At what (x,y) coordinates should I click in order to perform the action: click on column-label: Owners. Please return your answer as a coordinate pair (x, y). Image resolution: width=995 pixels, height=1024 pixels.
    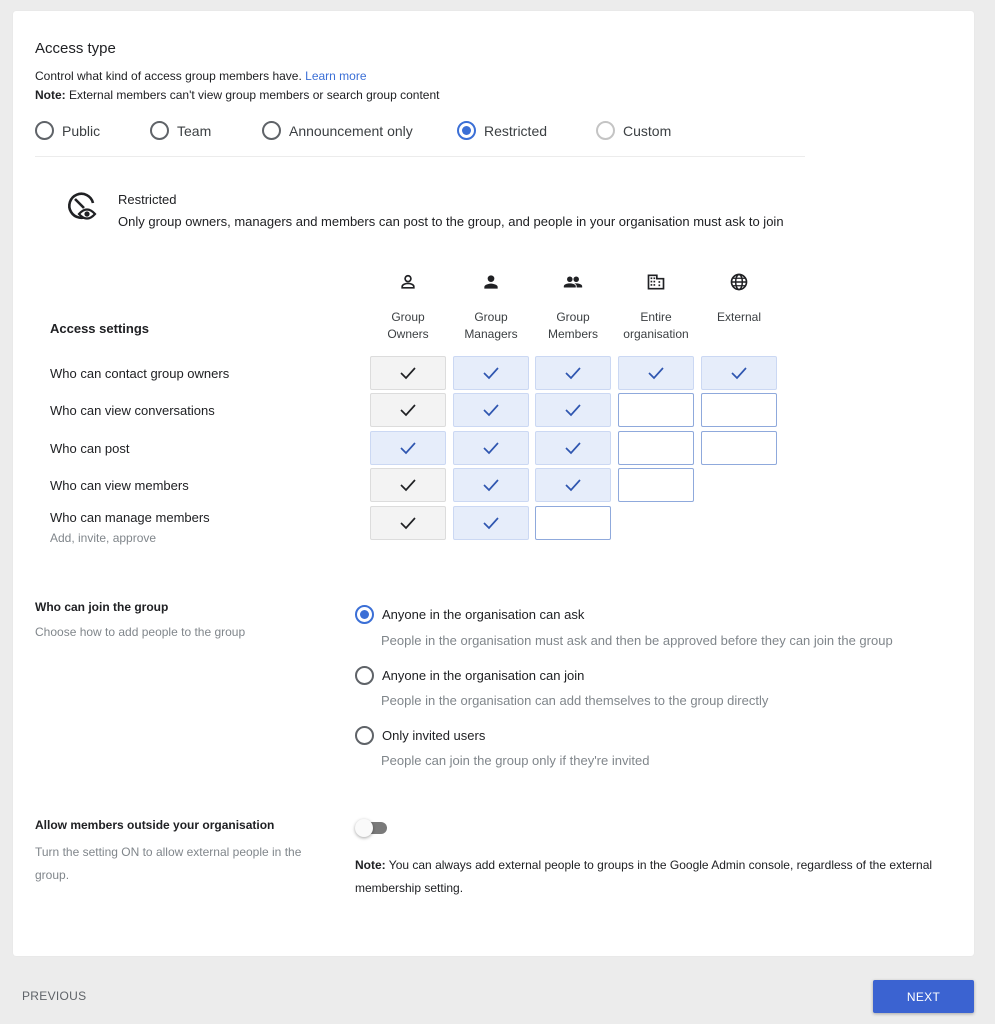
    Looking at the image, I should click on (408, 334).